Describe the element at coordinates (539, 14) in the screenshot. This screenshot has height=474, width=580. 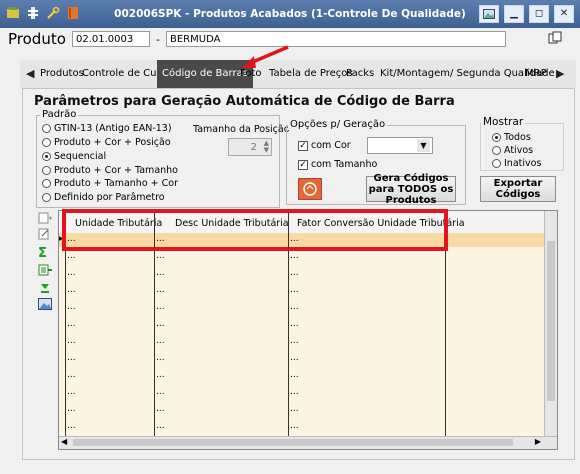
I see `maximize-button: ◻` at that location.